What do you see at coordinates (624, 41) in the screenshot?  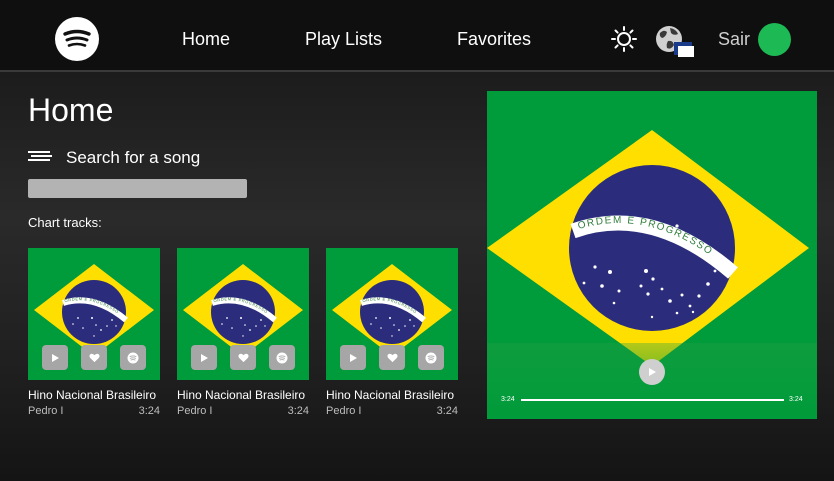 I see `sun-icon` at bounding box center [624, 41].